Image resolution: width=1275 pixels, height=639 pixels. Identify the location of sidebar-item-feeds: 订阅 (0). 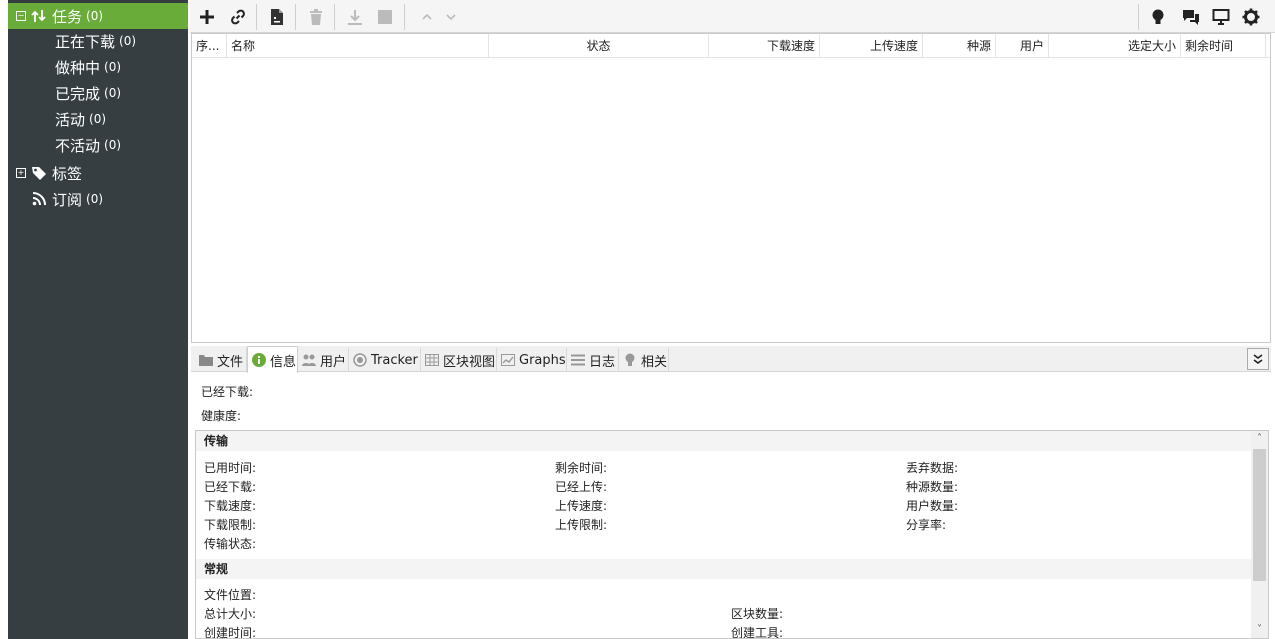
(98, 199).